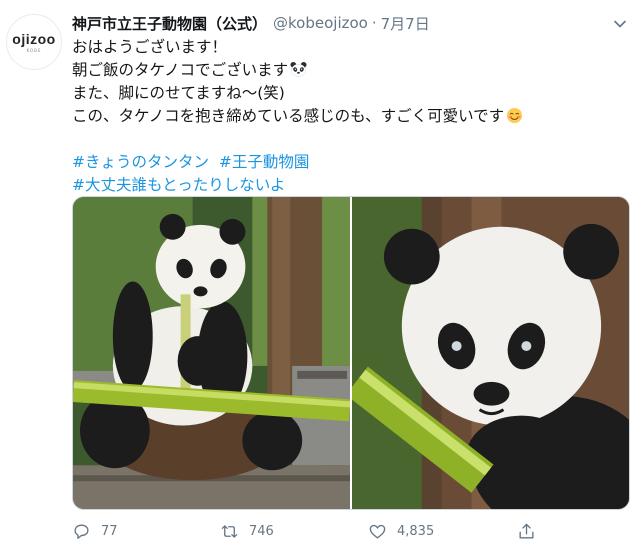 This screenshot has height=554, width=640. What do you see at coordinates (312, 534) in the screenshot?
I see `tweet-actions: 77 746 4,835` at bounding box center [312, 534].